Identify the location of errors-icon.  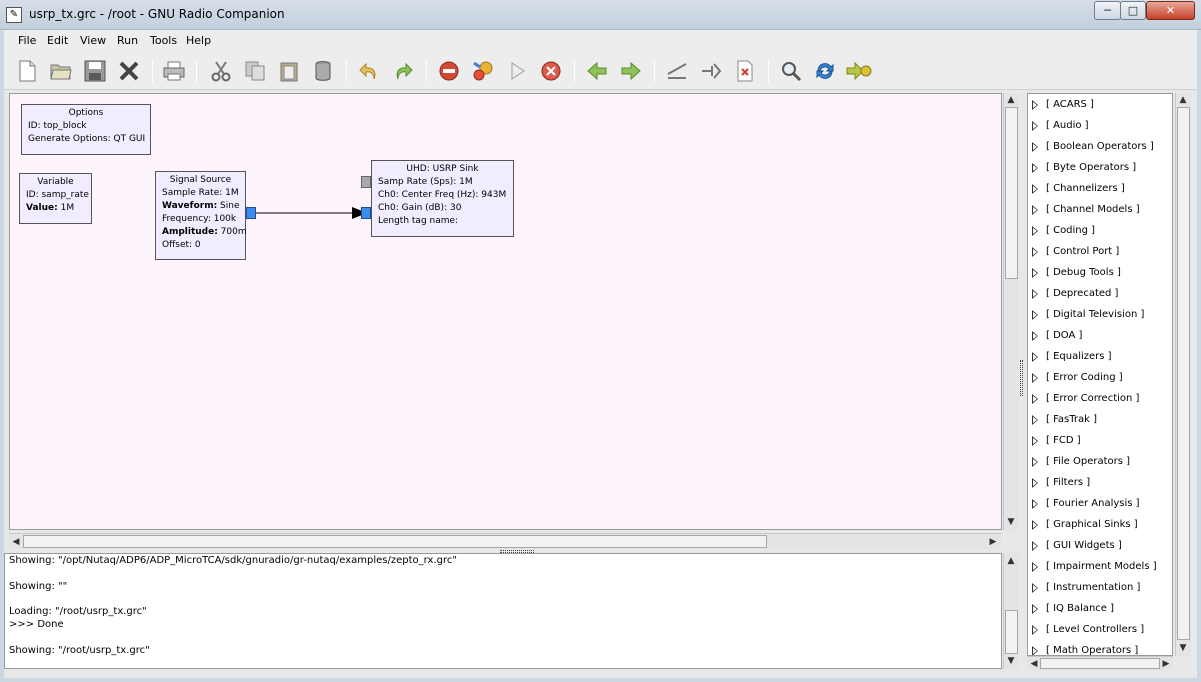
(449, 71).